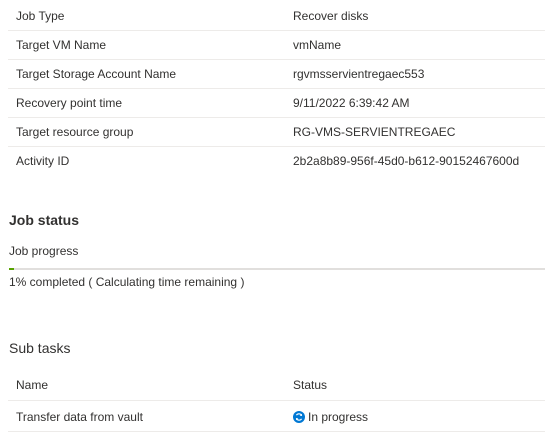 The image size is (545, 437). What do you see at coordinates (276, 16) in the screenshot?
I see `detail-row-job-type: Job Type Recover disks` at bounding box center [276, 16].